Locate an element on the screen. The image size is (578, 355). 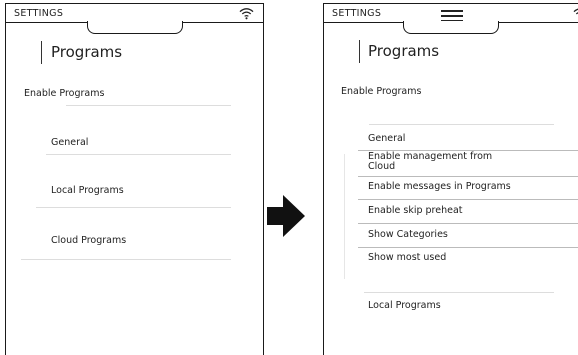
option-enable-messages-in-programs: Enable messages in Programs is located at coordinates (439, 186).